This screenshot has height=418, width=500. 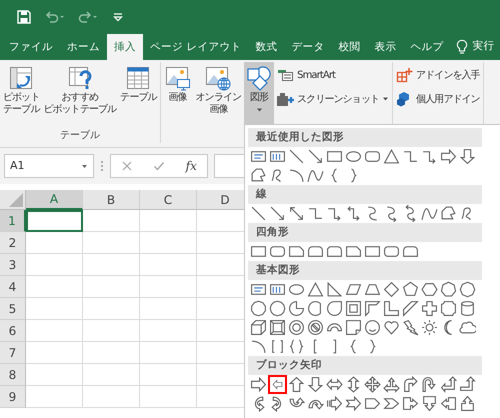 What do you see at coordinates (159, 166) in the screenshot?
I see `check-icon` at bounding box center [159, 166].